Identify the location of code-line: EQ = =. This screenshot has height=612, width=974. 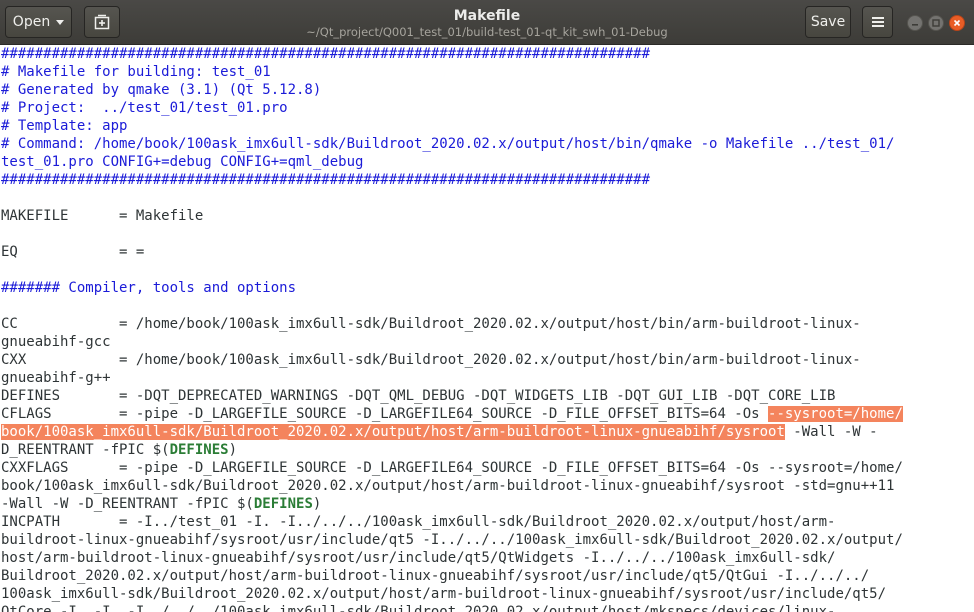
(72, 252).